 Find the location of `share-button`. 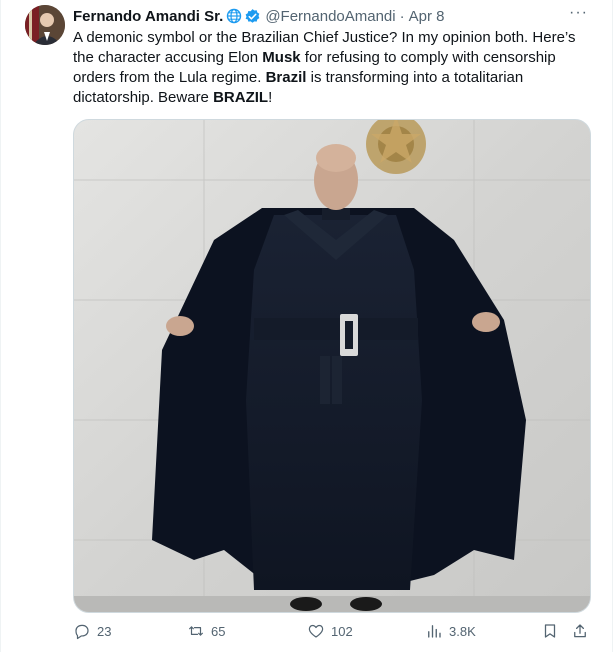

share-button is located at coordinates (583, 631).